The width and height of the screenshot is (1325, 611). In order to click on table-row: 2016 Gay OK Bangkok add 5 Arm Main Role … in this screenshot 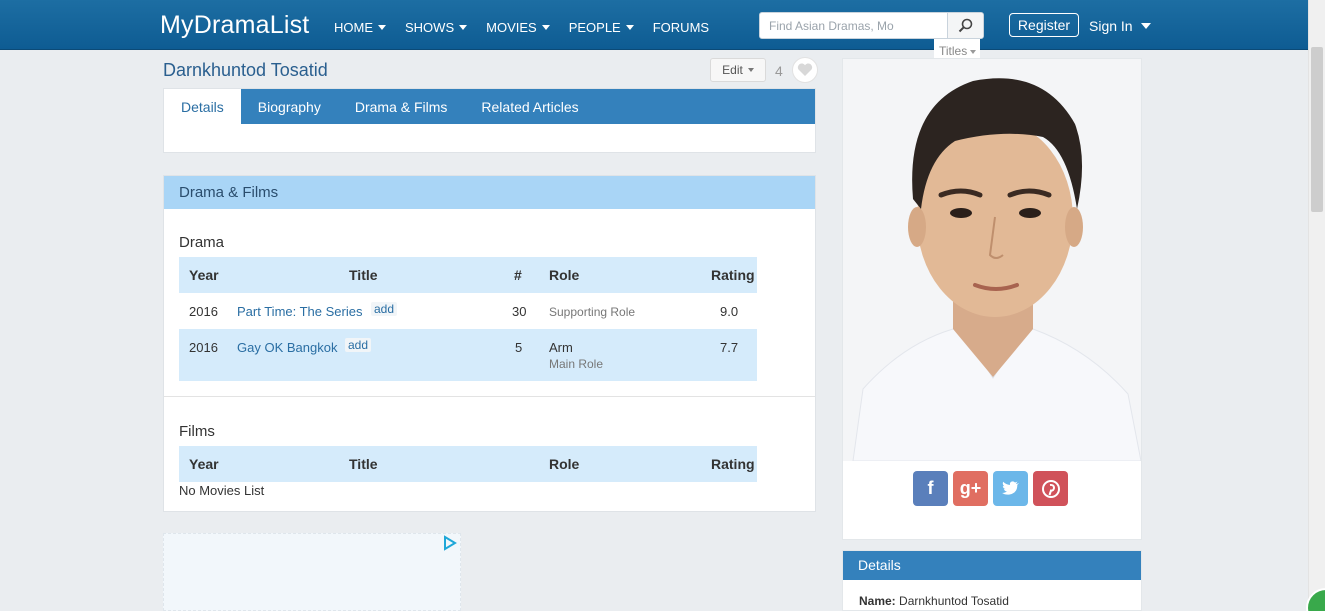, I will do `click(468, 355)`.